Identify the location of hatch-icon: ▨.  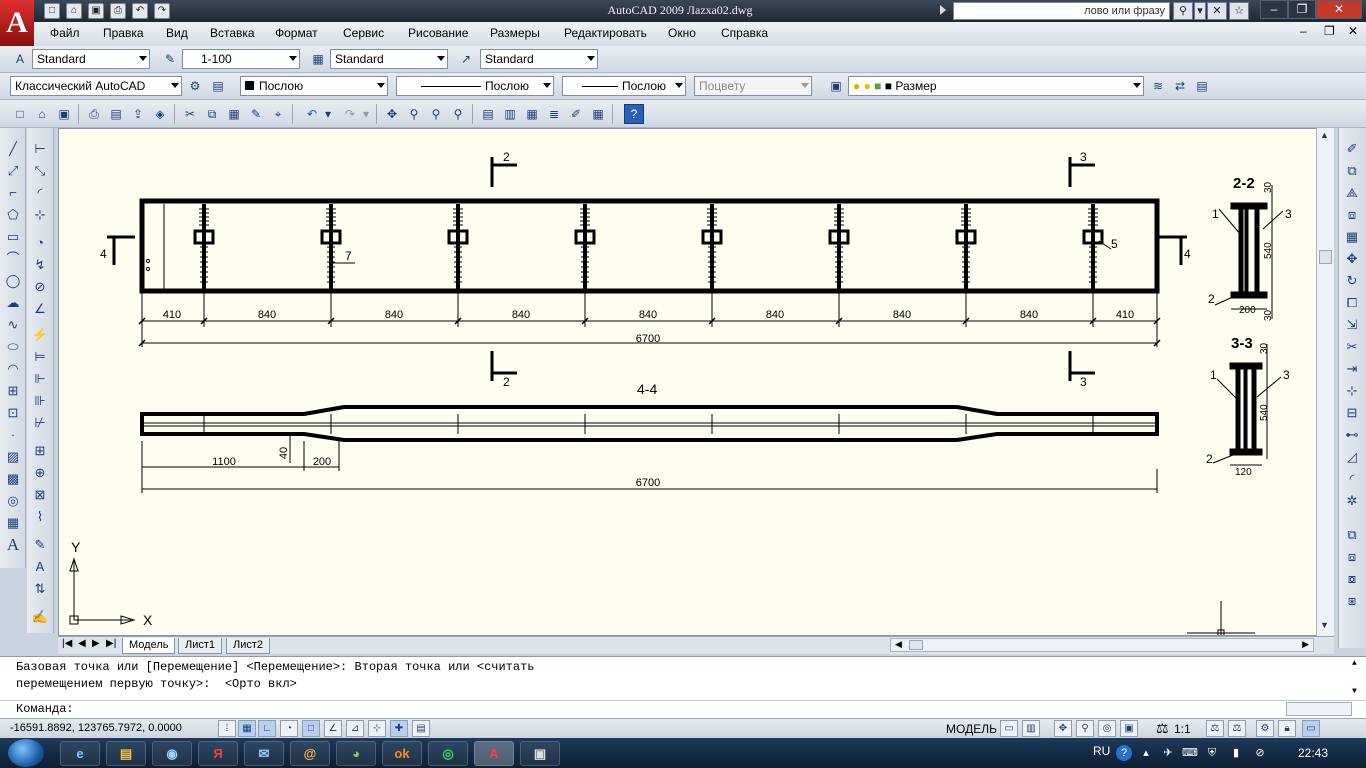
(13, 457).